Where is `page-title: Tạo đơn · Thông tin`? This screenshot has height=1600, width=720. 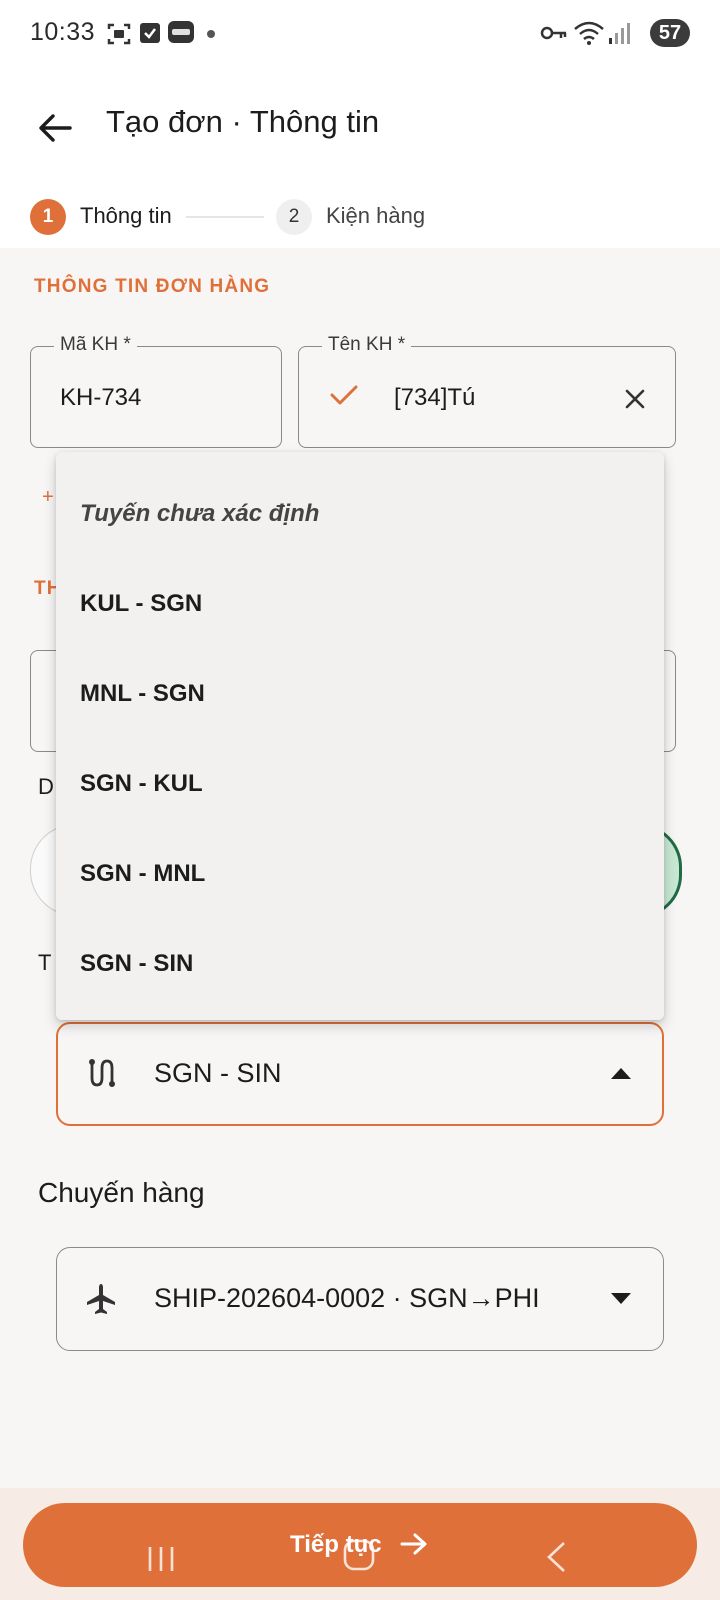
page-title: Tạo đơn · Thông tin is located at coordinates (243, 121).